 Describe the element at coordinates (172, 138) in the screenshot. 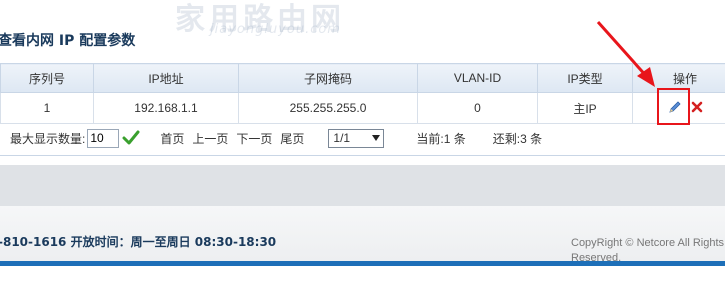

I see `first-page-link: 首页` at that location.